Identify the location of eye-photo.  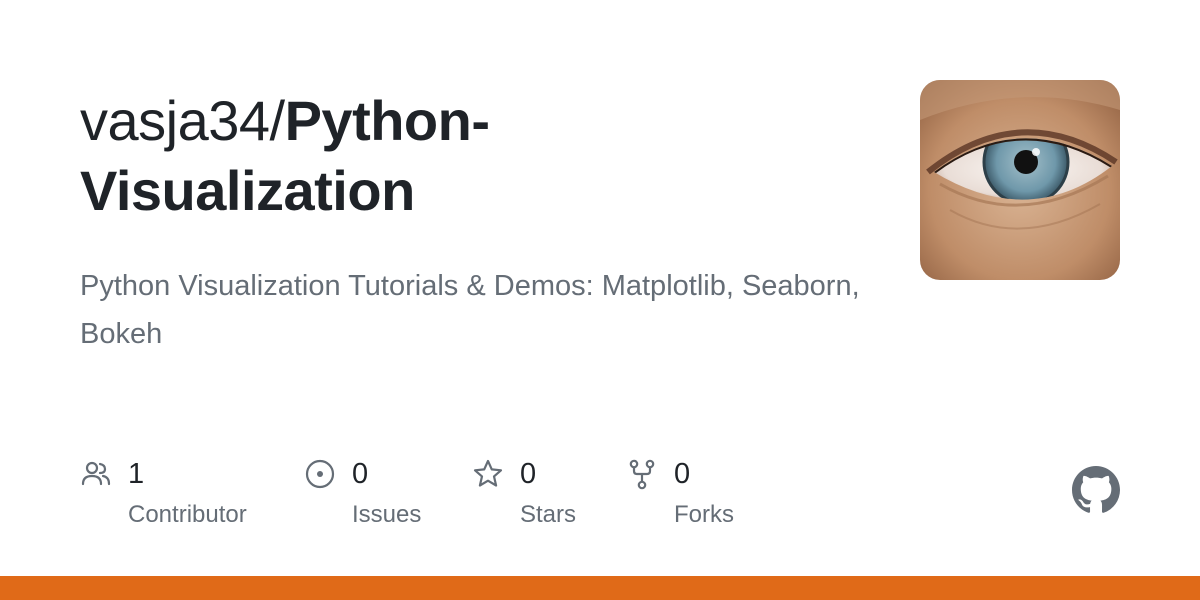
(1020, 180).